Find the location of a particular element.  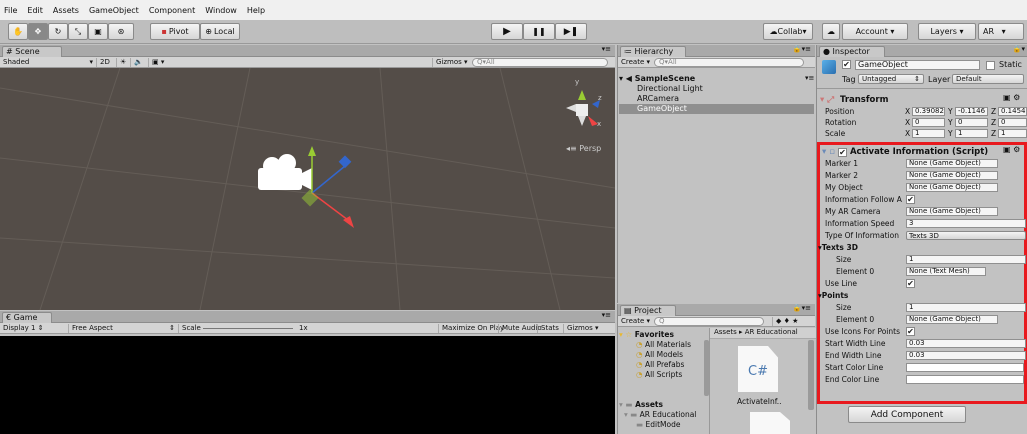

tag-dropdown: Untagged ⇕ is located at coordinates (891, 79).